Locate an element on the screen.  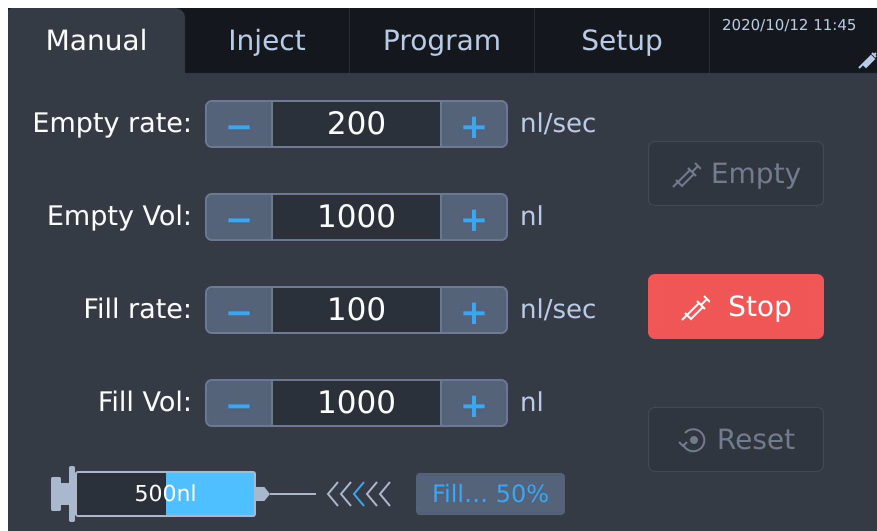
setting-label: Fill Vol: is located at coordinates (144, 403).